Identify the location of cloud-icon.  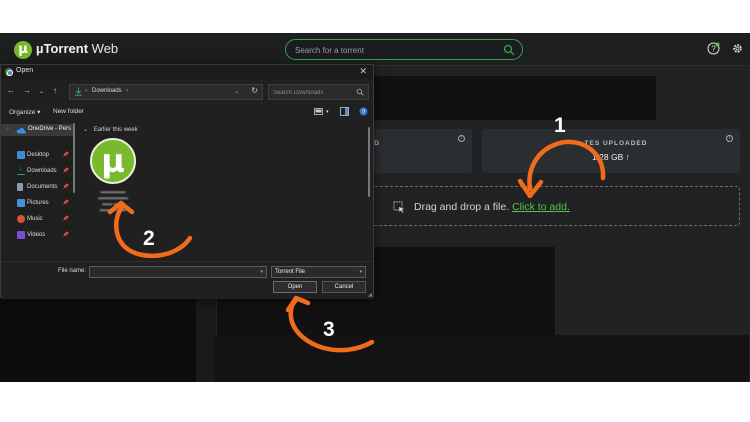
(21, 131).